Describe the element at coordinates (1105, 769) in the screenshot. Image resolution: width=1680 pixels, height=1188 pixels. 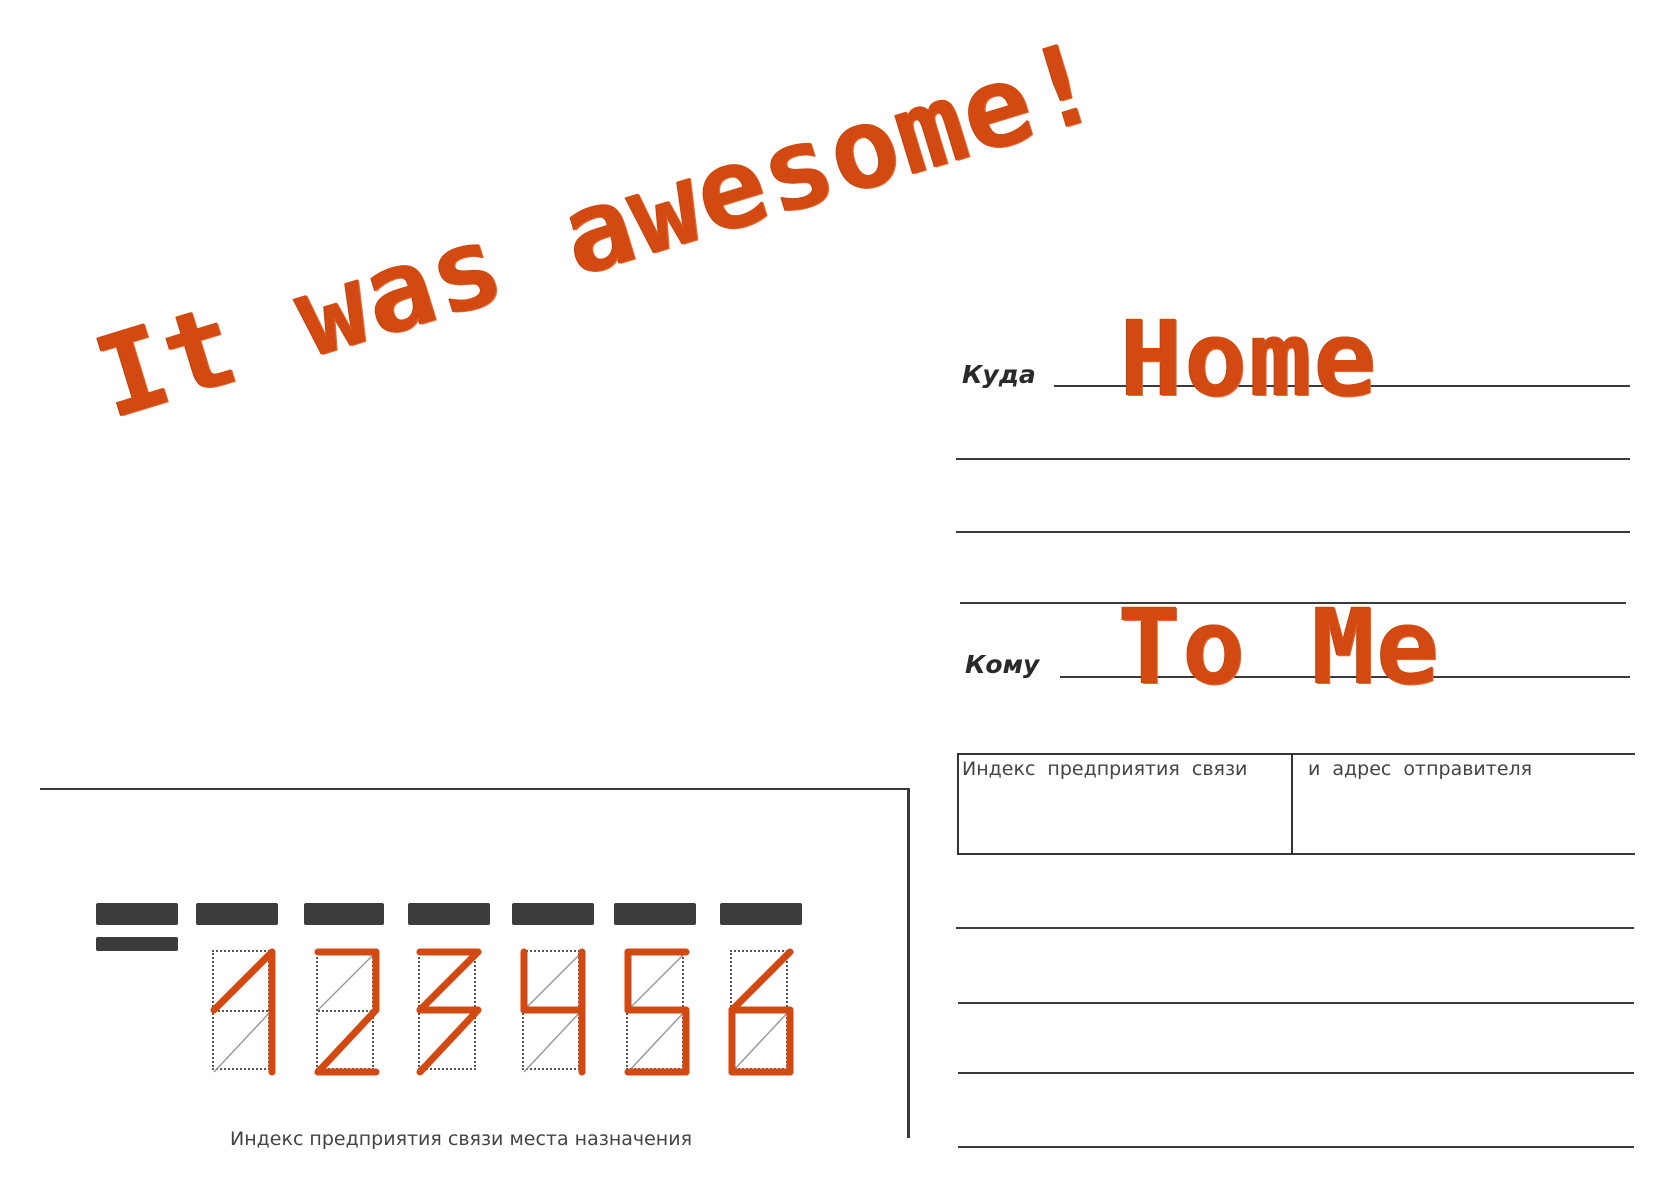
I see `sender-index-label: Индекс предприятия связи` at that location.